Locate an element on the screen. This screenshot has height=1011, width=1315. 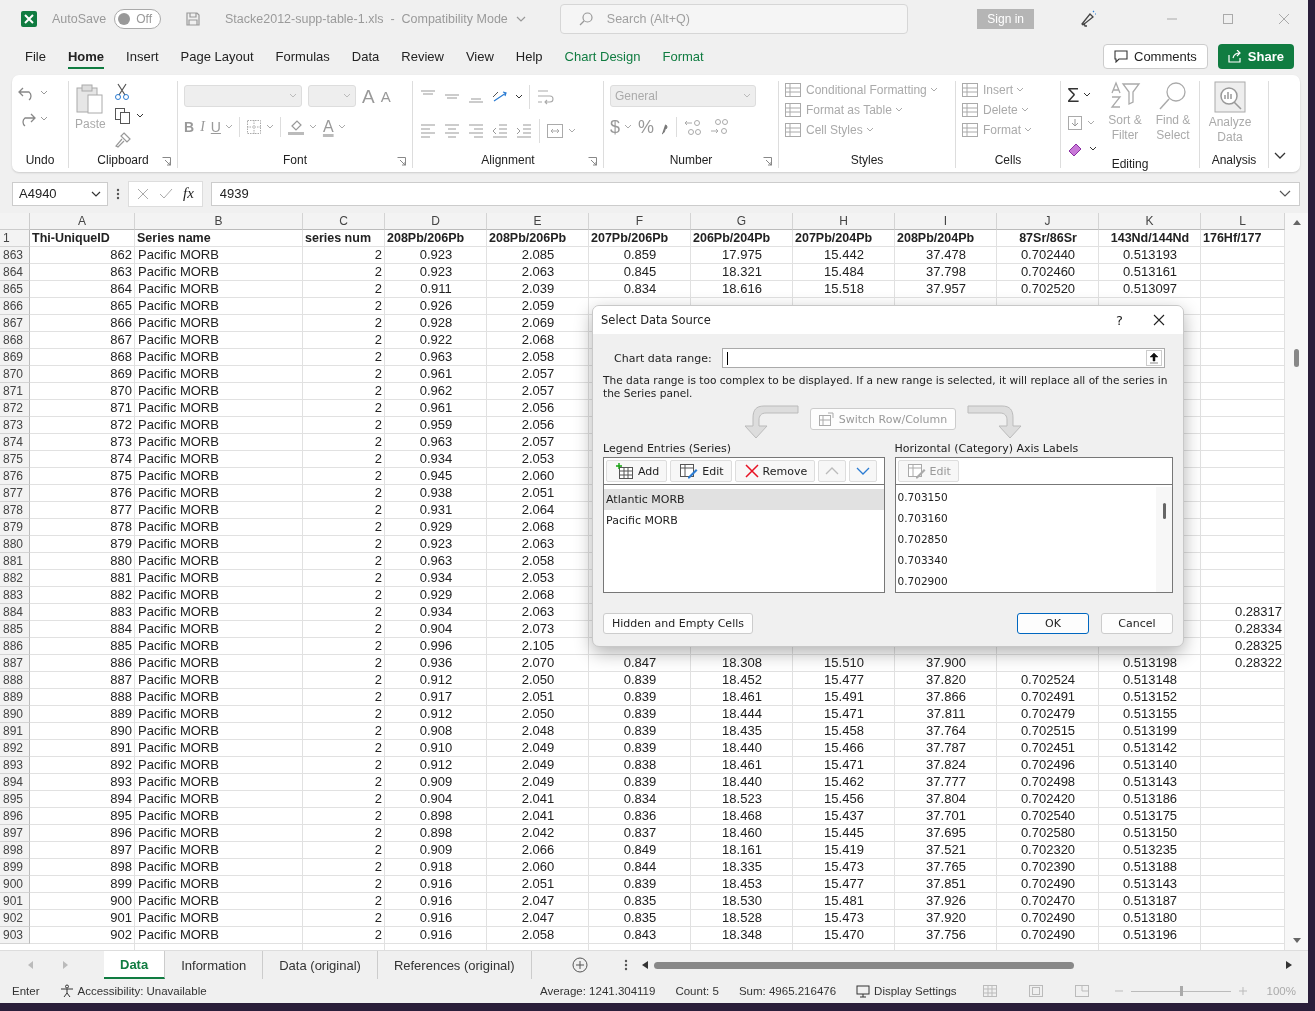
column-header: B is located at coordinates (219, 221).